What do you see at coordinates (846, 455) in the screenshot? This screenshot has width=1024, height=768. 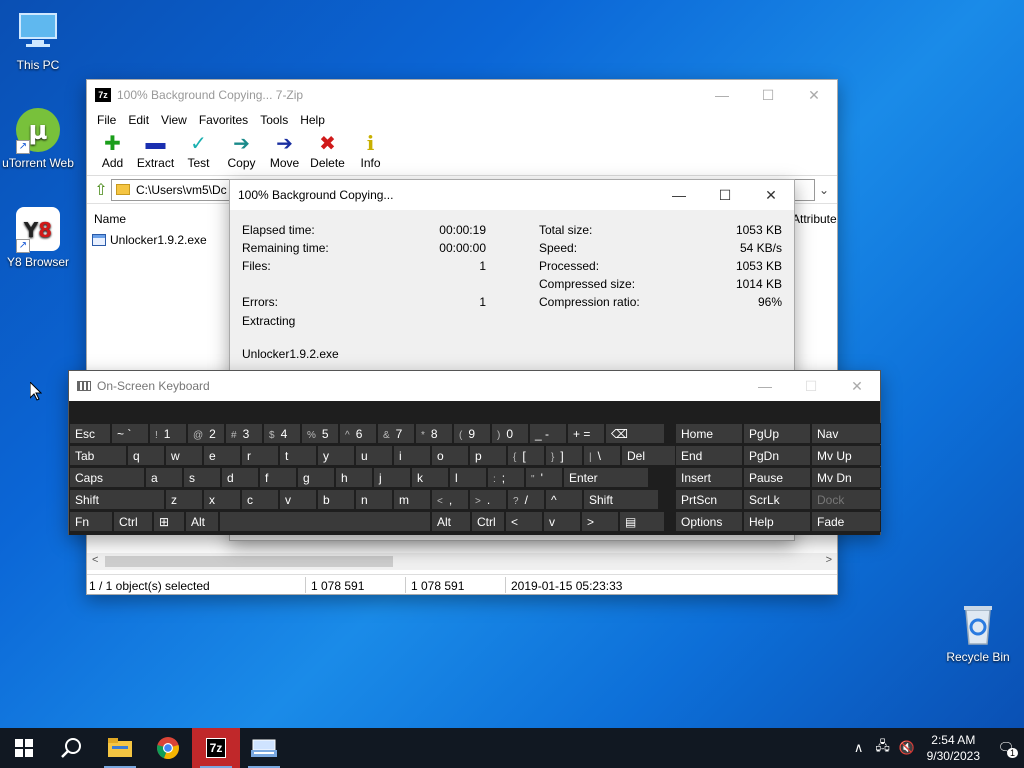 I see `osk-nav-key: Mv Up` at bounding box center [846, 455].